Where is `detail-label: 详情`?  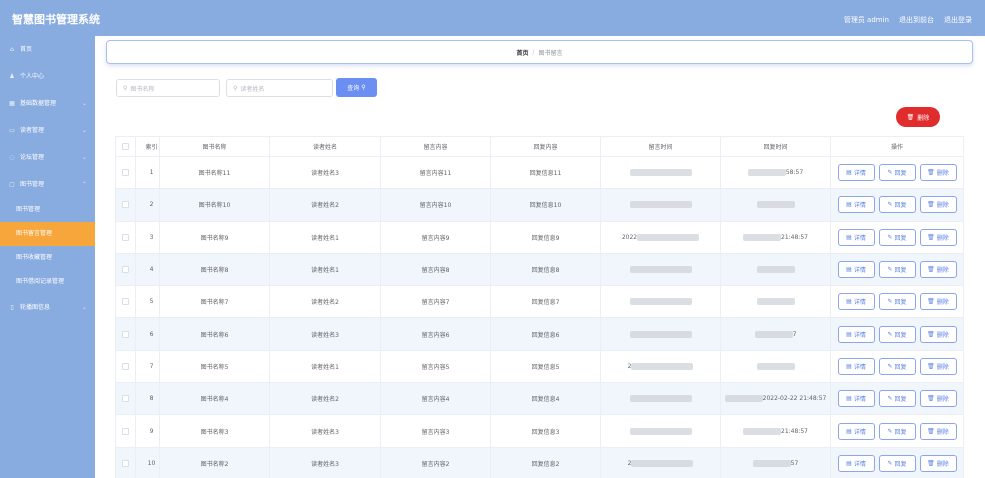
detail-label: 详情 is located at coordinates (859, 206).